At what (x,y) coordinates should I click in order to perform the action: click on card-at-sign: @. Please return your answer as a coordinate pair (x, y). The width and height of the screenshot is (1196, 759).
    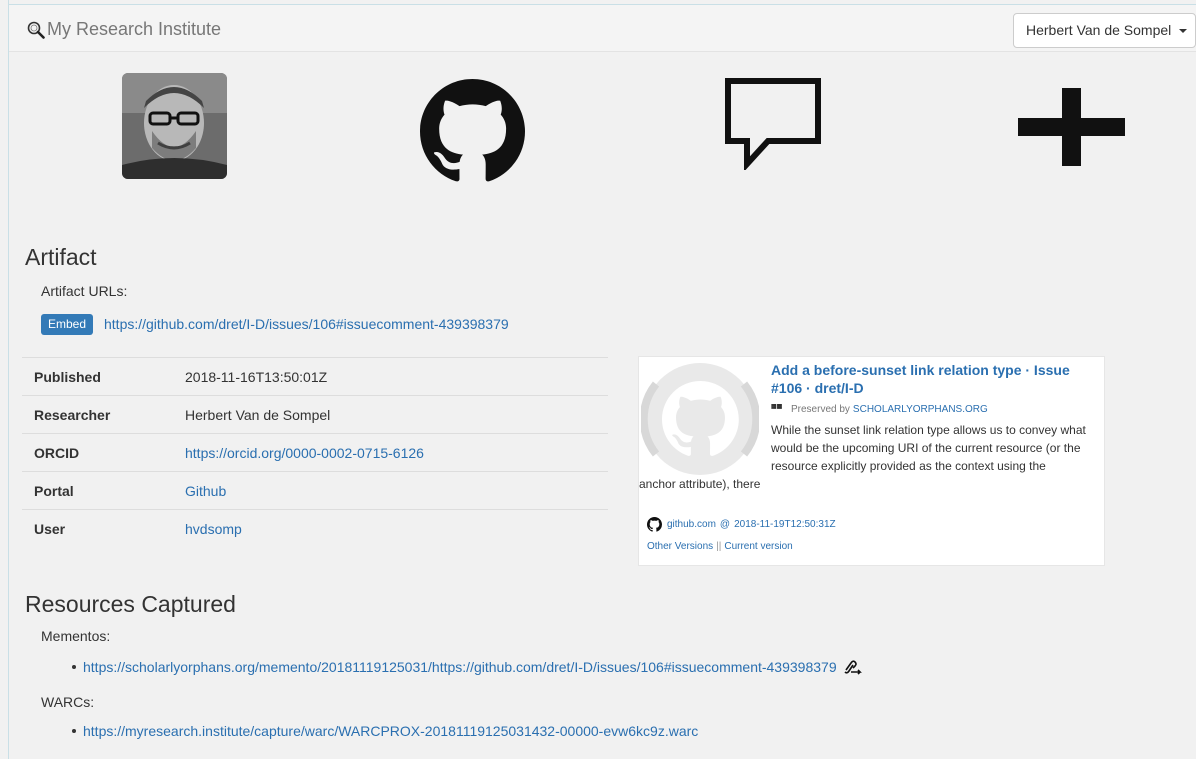
    Looking at the image, I should click on (725, 524).